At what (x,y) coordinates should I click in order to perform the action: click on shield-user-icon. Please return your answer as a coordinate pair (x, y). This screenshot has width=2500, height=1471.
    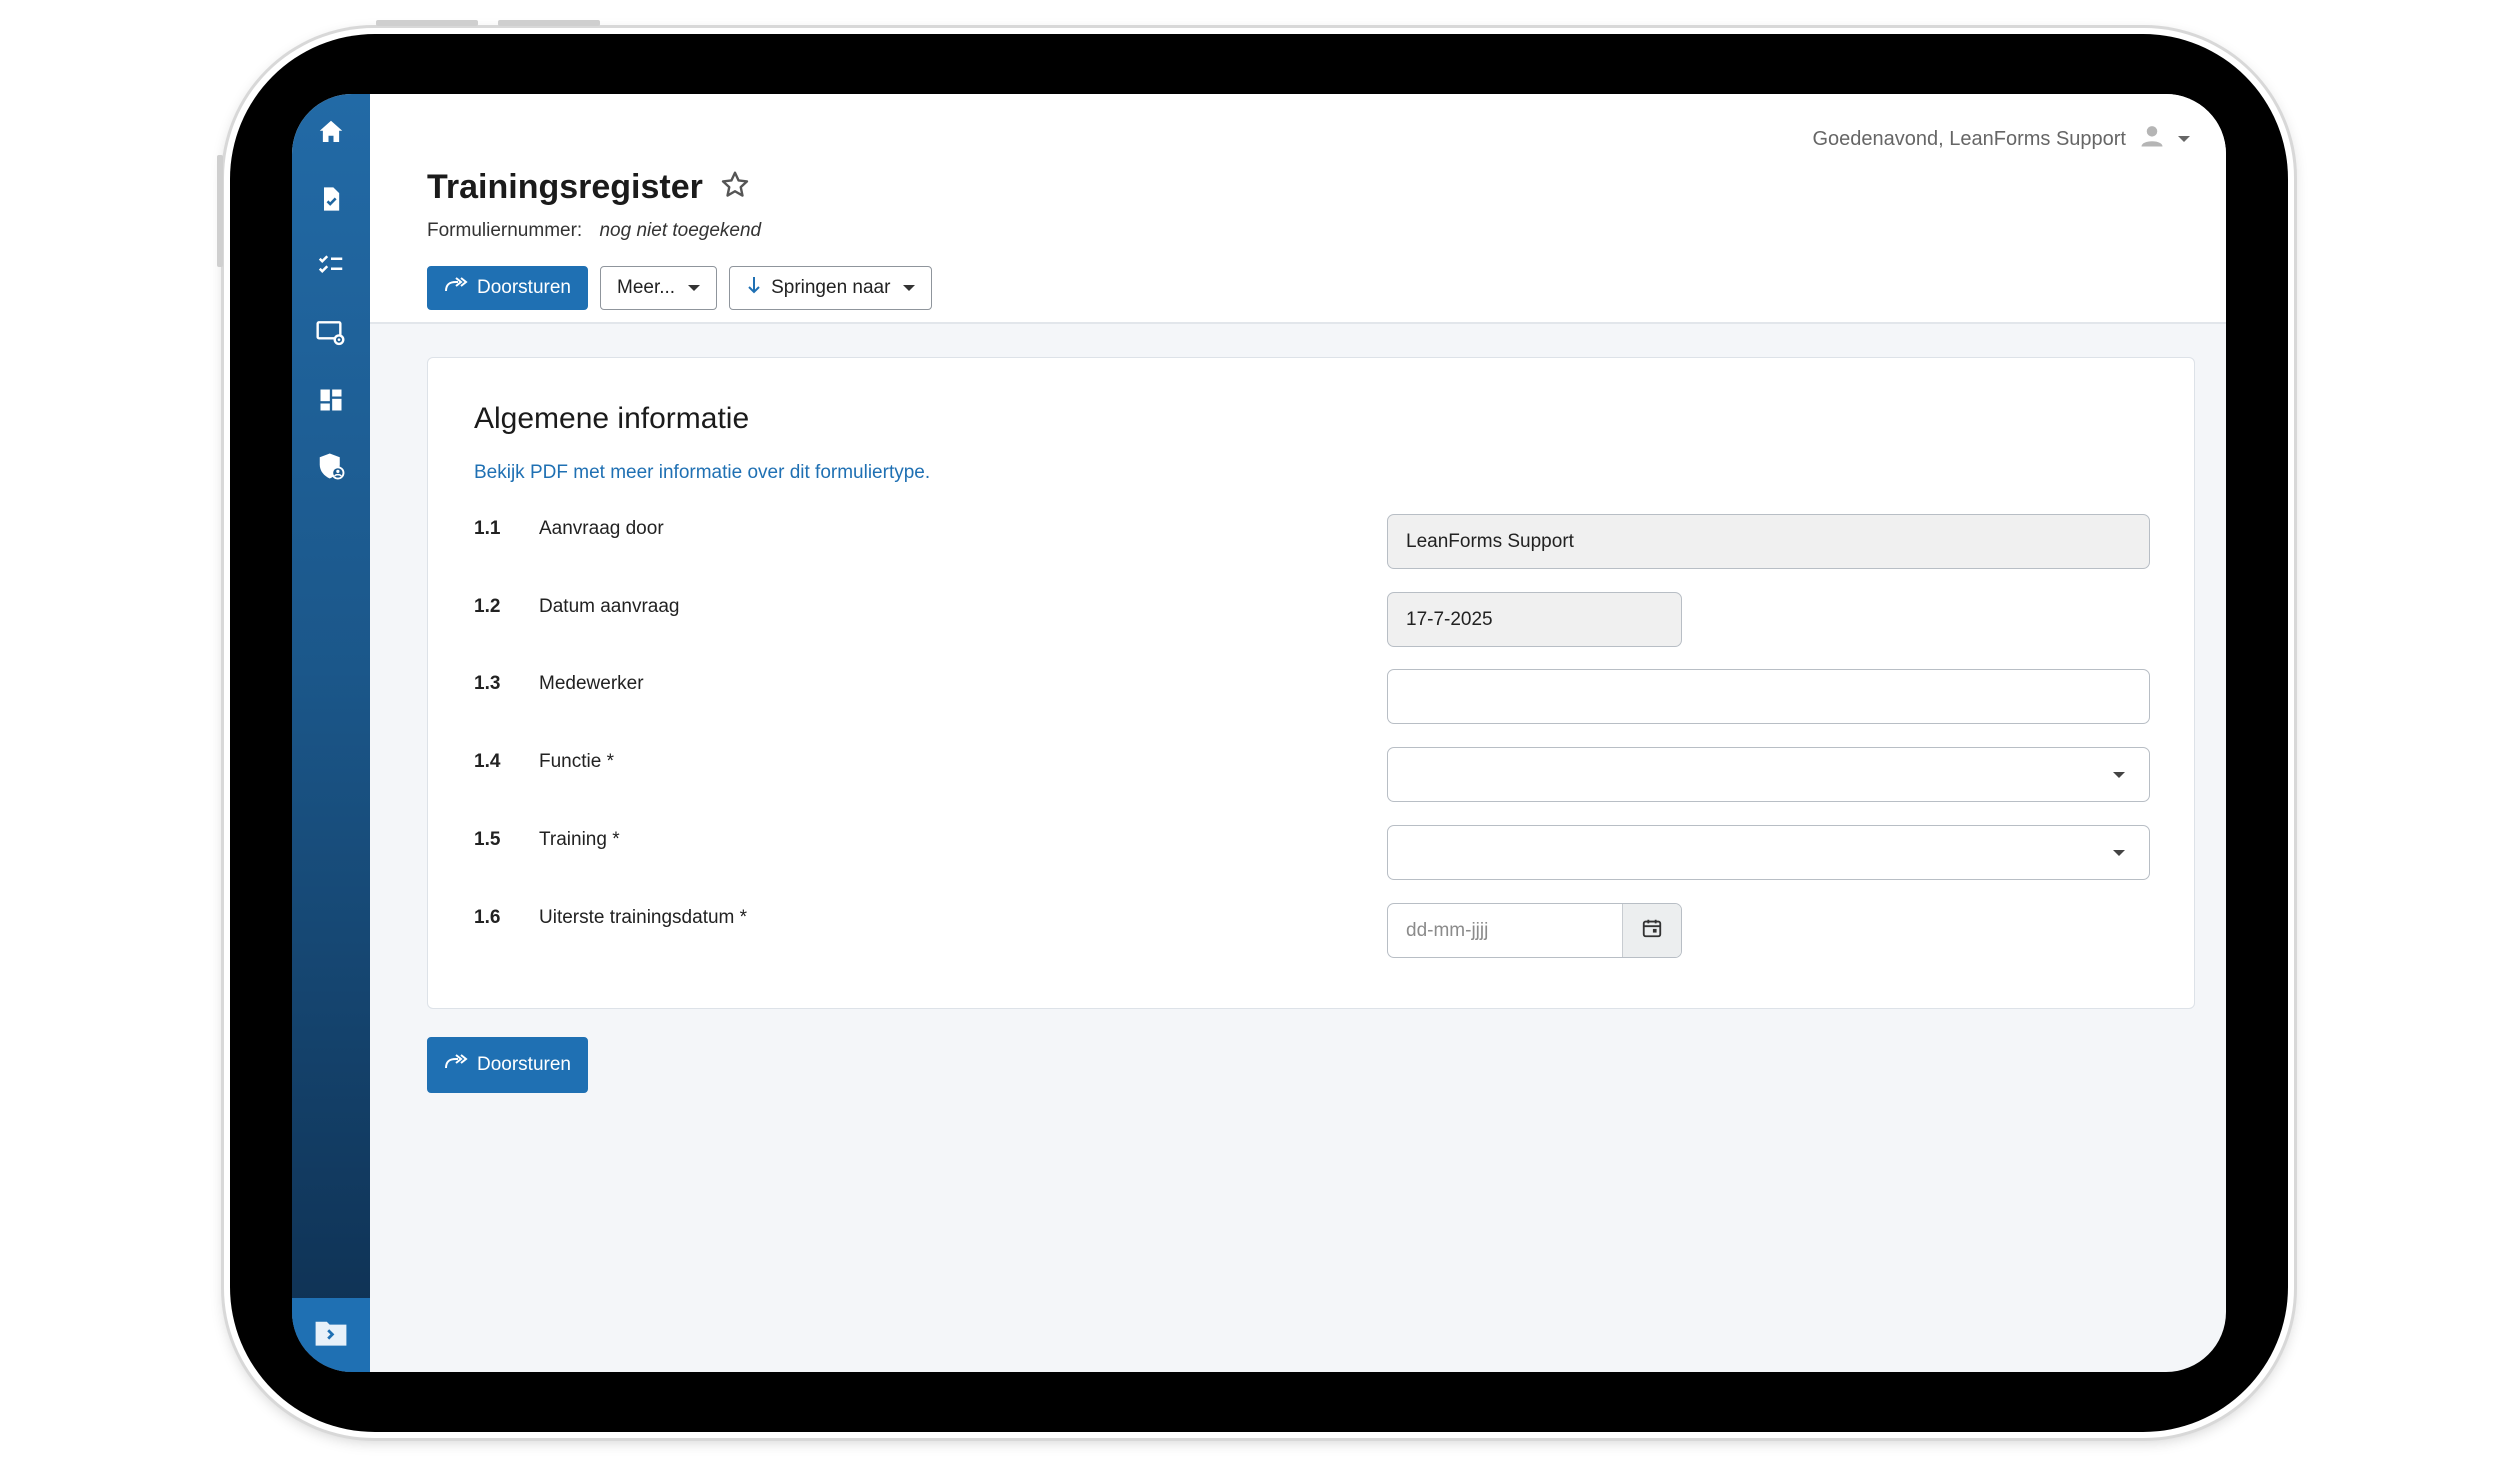
    Looking at the image, I should click on (331, 466).